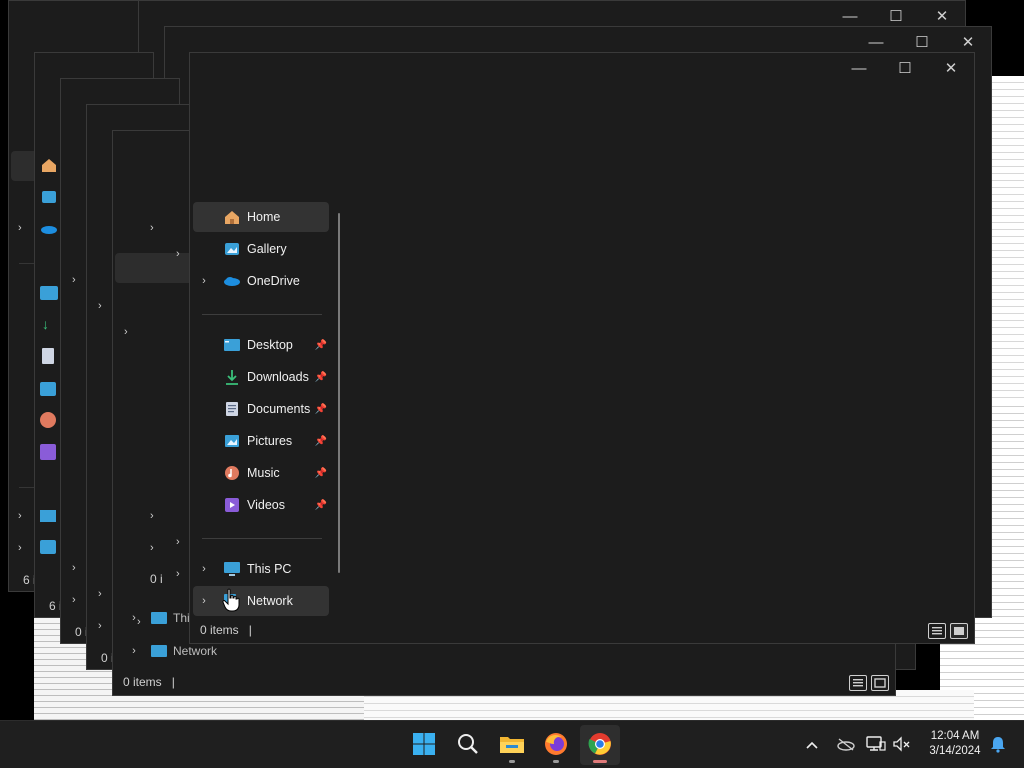 This screenshot has height=768, width=1024. I want to click on maximize-button: ☐, so click(905, 68).